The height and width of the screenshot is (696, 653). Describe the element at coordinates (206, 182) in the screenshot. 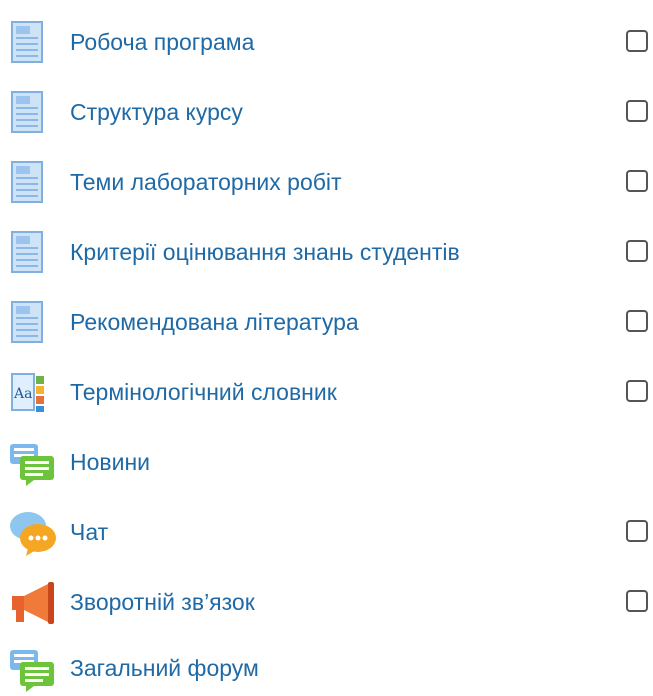

I see `activity-link: Теми лабораторних робіт` at that location.